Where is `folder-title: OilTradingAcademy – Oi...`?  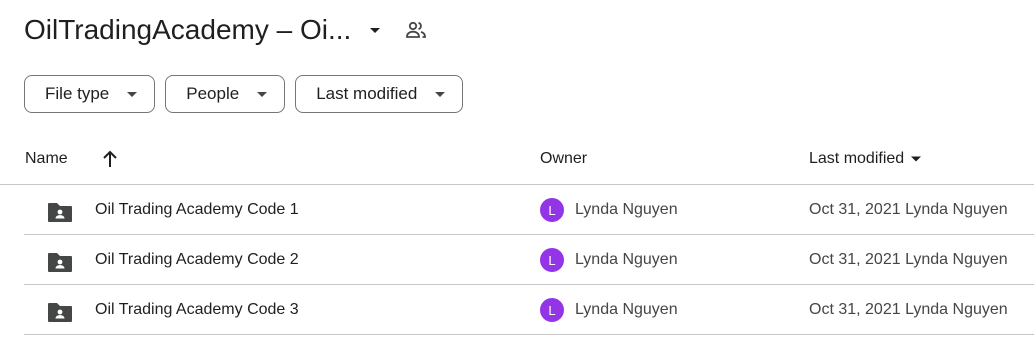
folder-title: OilTradingAcademy – Oi... is located at coordinates (187, 30).